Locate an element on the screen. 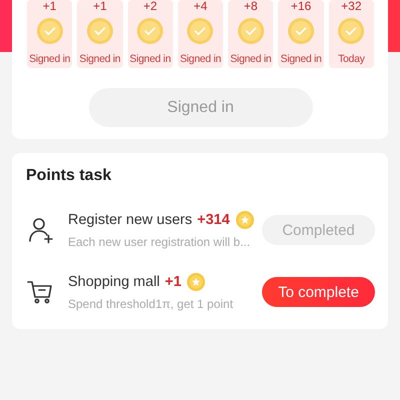 This screenshot has height=400, width=400. day-points: +2 is located at coordinates (150, 6).